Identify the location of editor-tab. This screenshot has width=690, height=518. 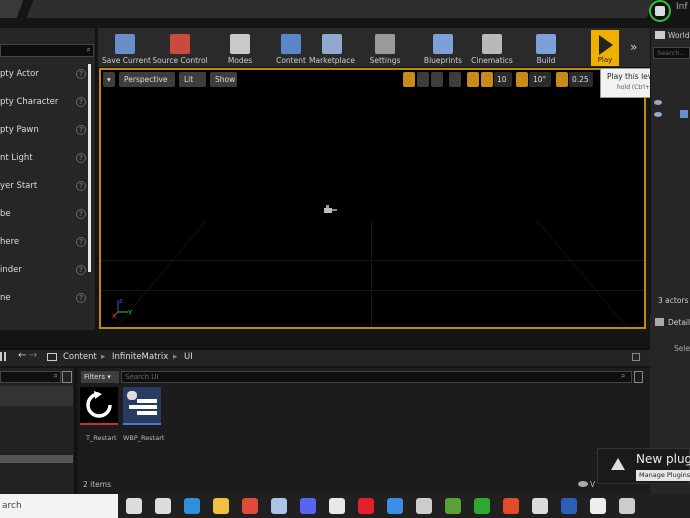
(12, 9).